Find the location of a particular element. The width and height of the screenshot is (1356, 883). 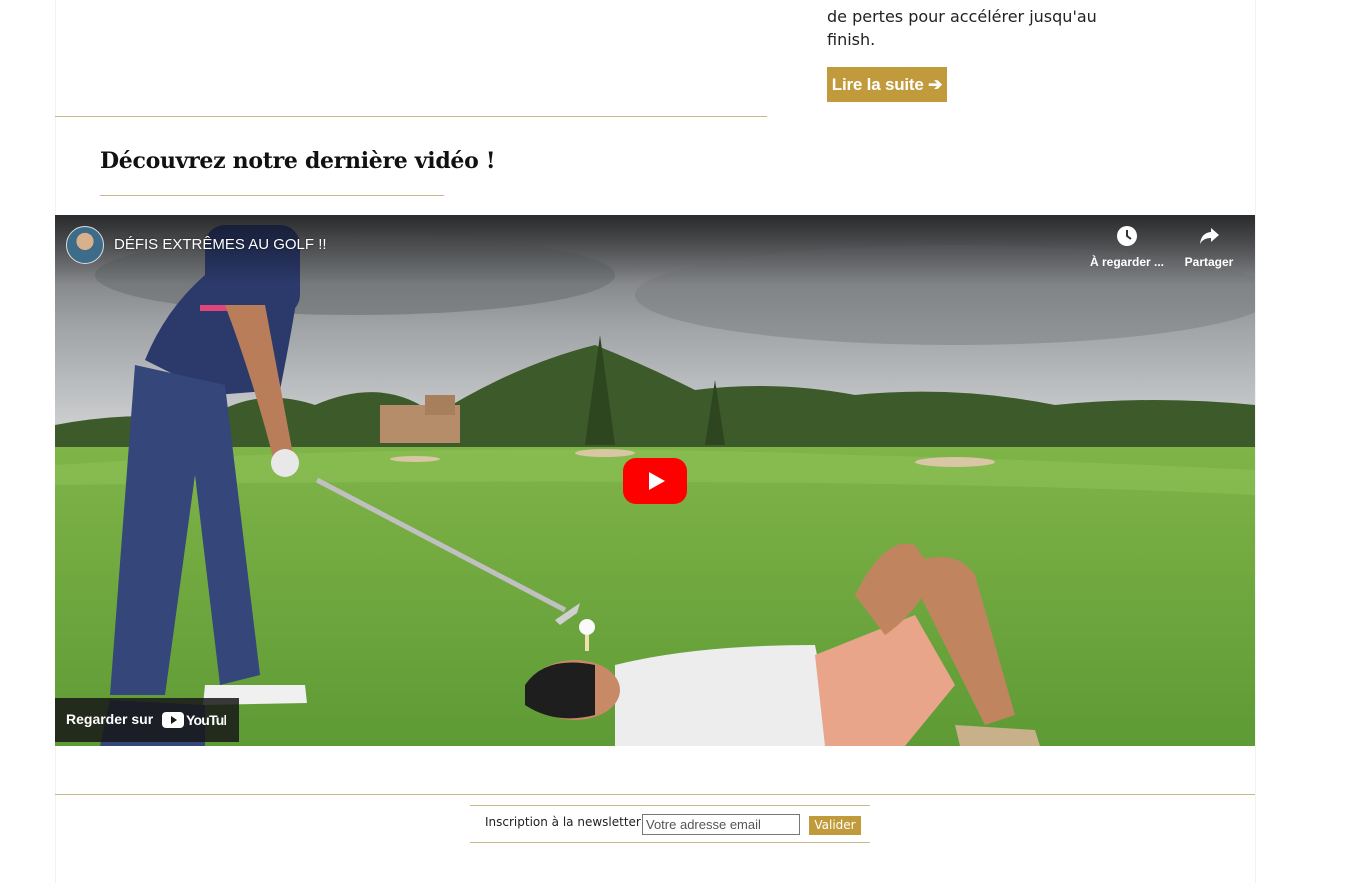

share-arrow-icon is located at coordinates (1209, 238).